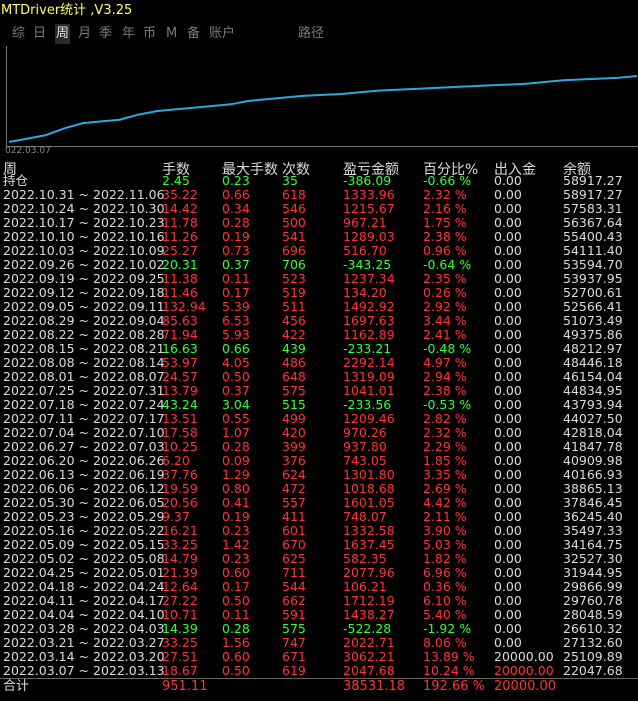 The image size is (638, 701). What do you see at coordinates (84, 222) in the screenshot?
I see `cell-period: 2022.10.17 ~ 2022.10.23` at bounding box center [84, 222].